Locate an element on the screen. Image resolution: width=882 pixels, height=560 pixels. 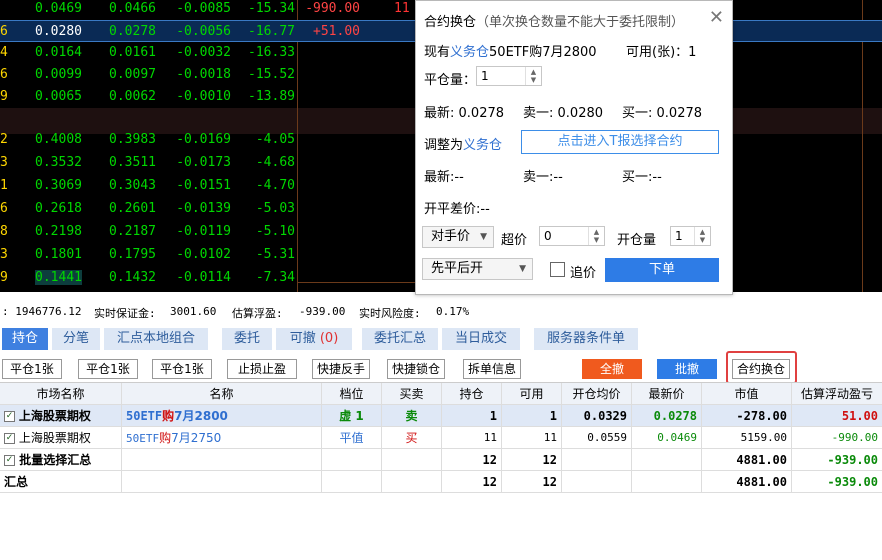
tab-cancelable: 可撤 (0) is located at coordinates (314, 339).